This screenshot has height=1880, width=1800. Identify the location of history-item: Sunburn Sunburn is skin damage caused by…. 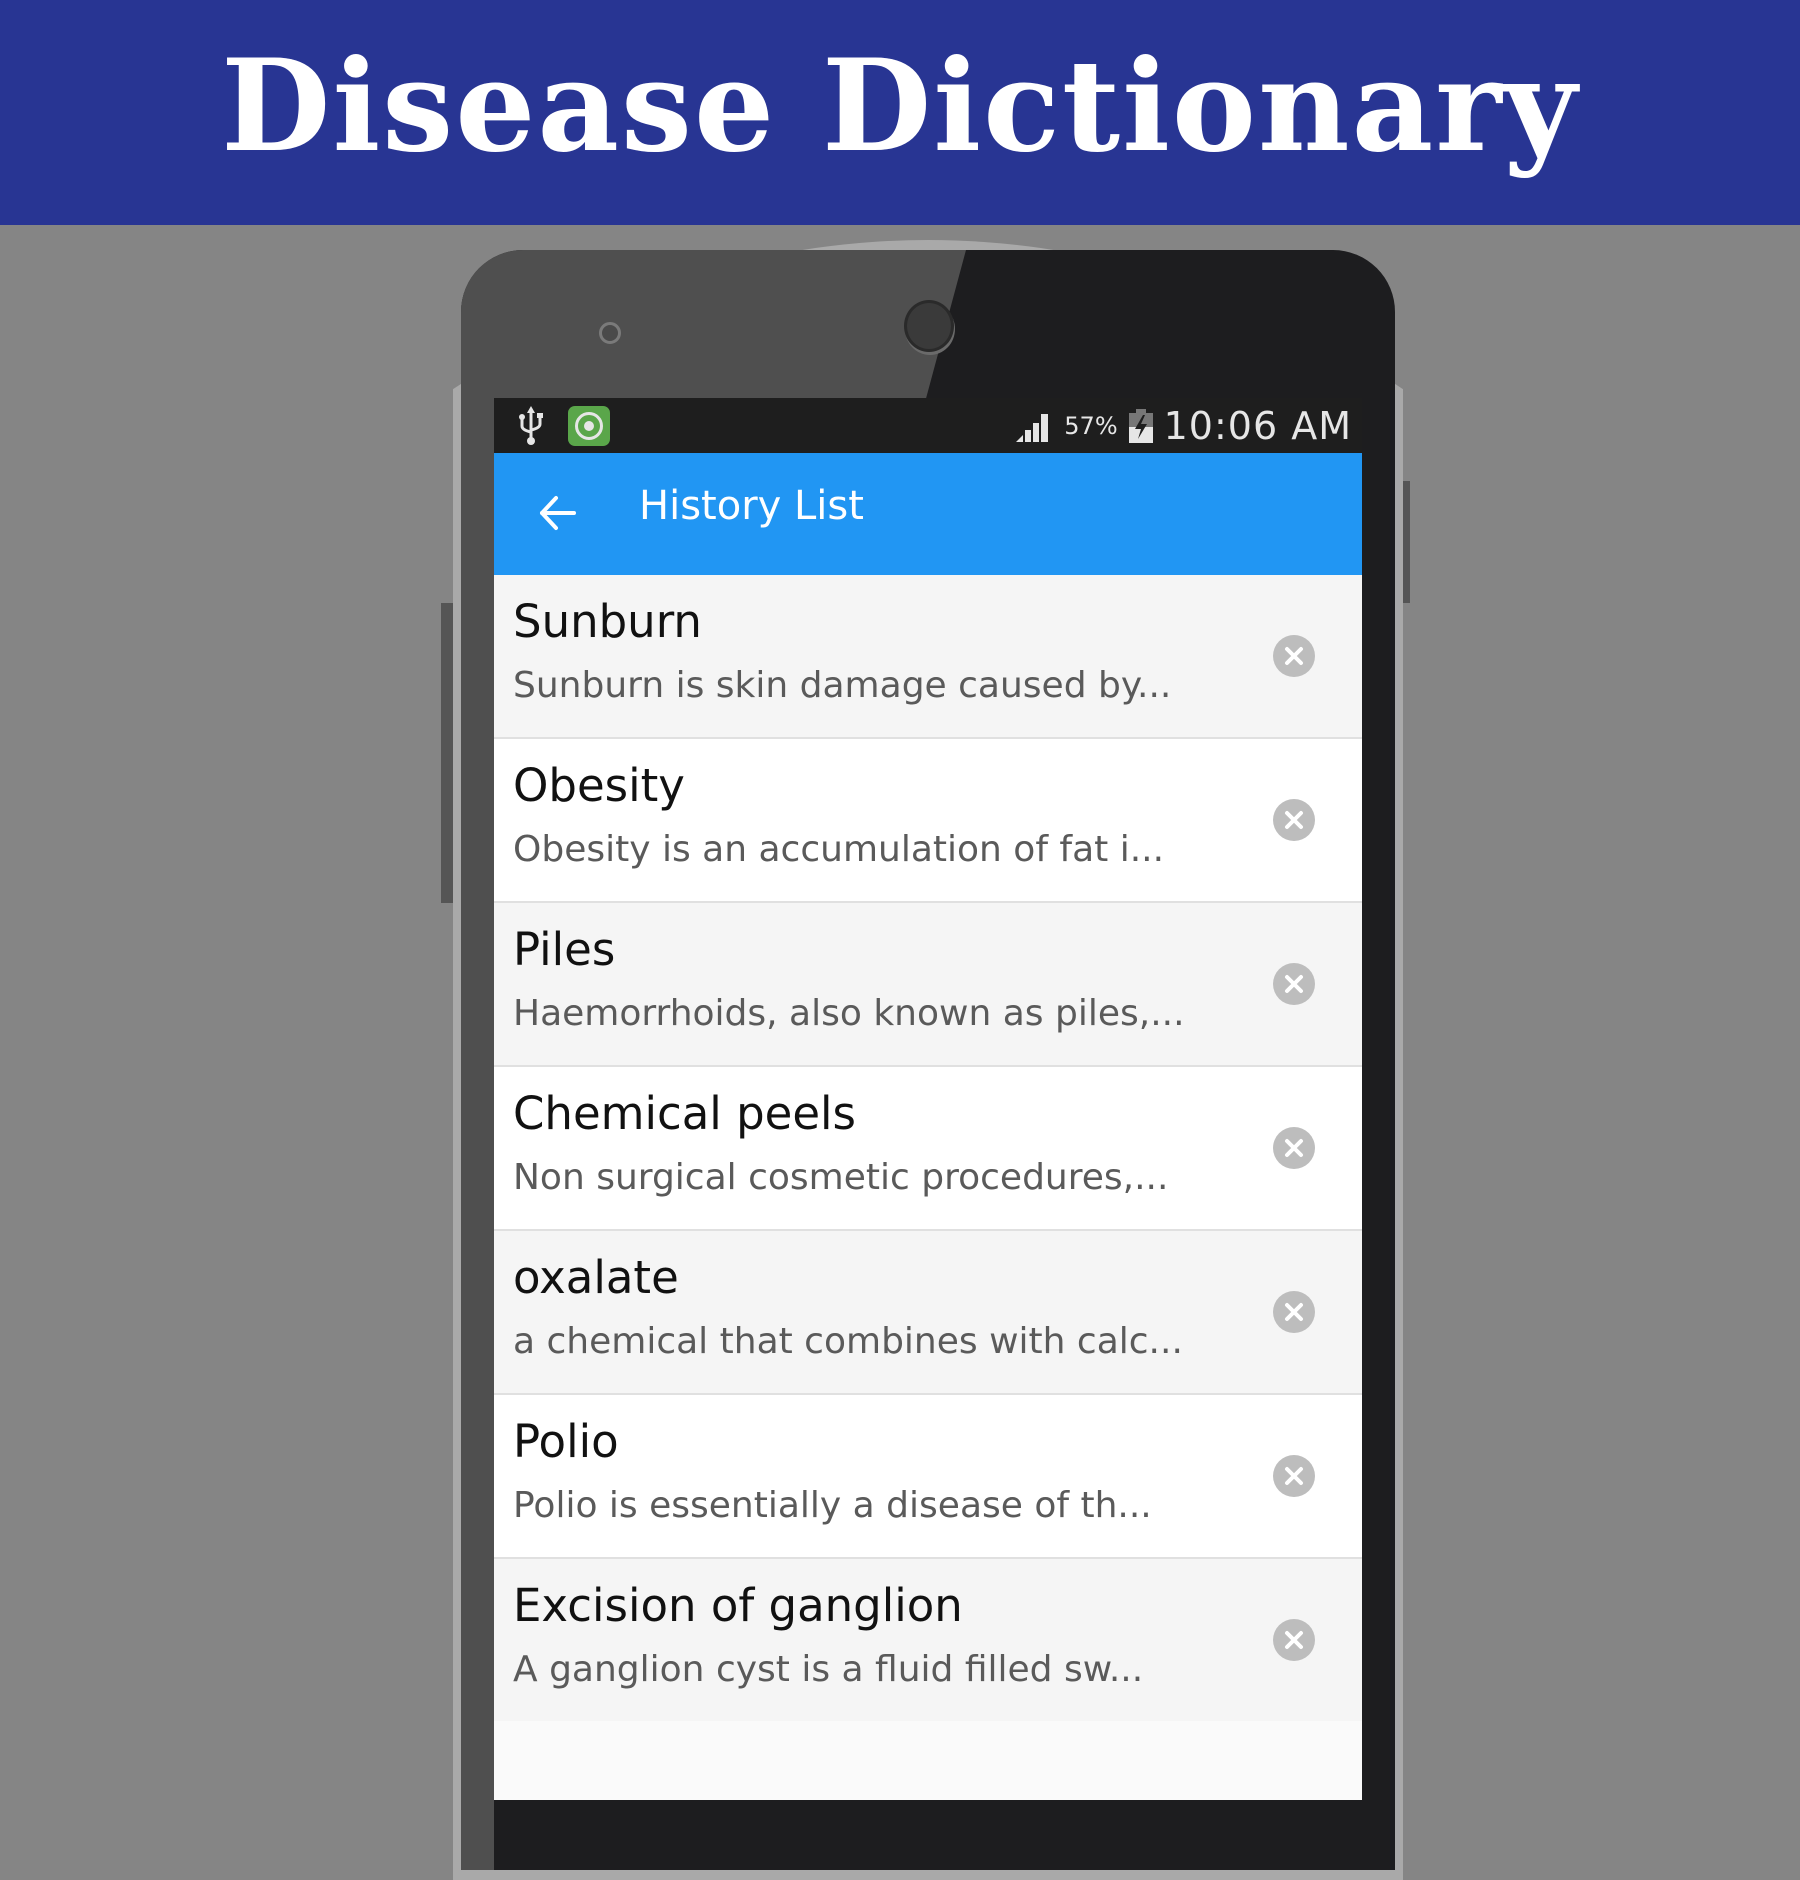
(928, 657).